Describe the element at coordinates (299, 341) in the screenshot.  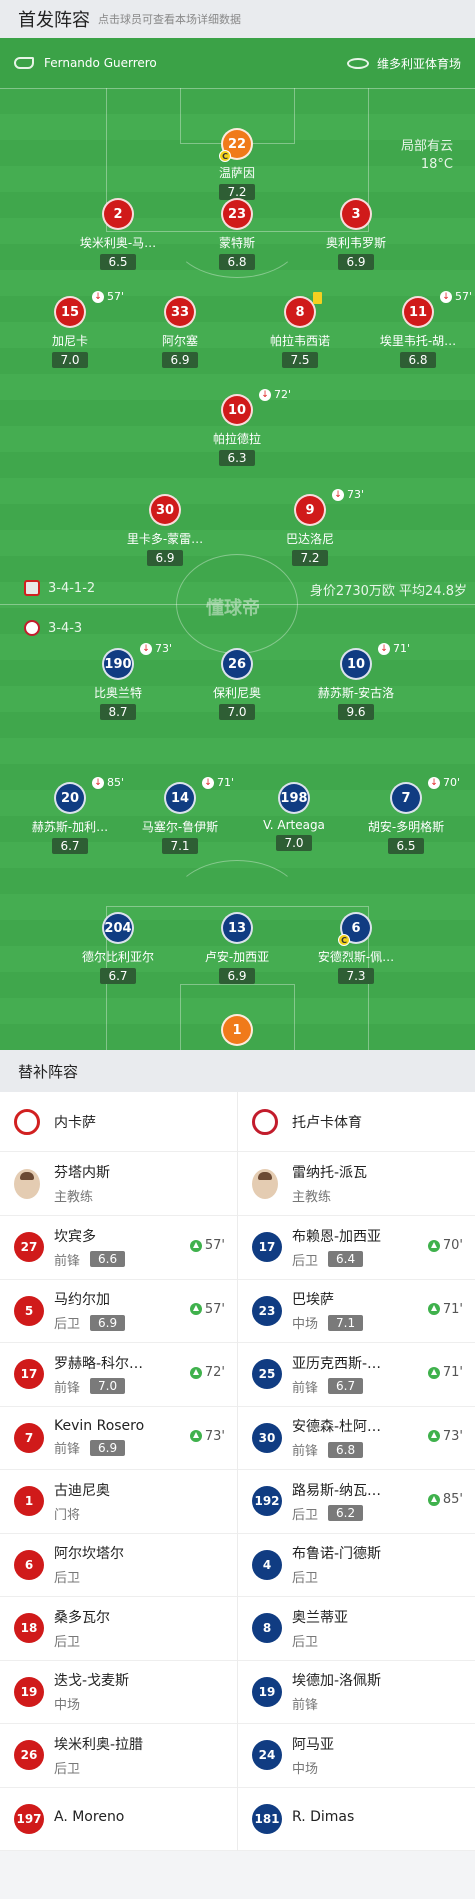
I see `player-name: 帕拉韦西诺` at that location.